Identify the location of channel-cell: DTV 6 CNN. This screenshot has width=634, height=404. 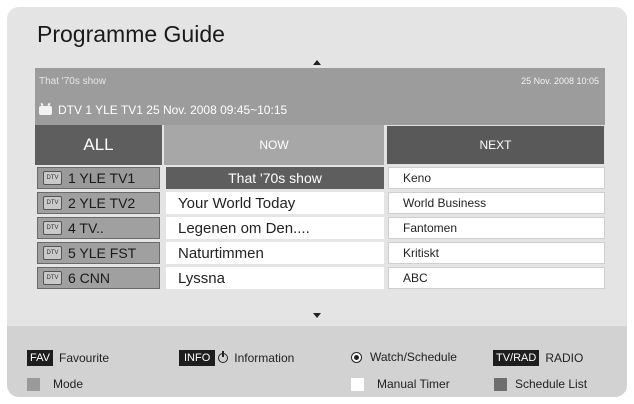
(98, 278).